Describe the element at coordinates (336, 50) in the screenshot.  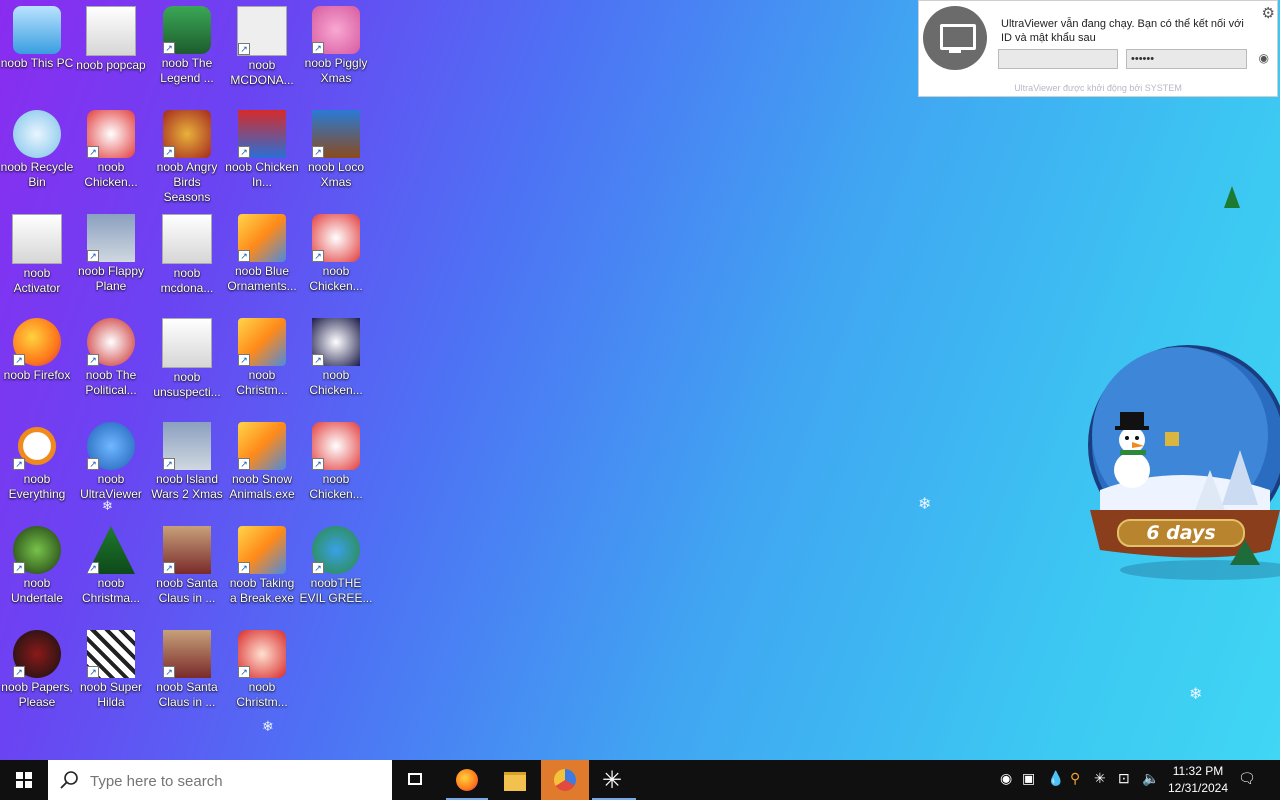
I see `desktop-icon: ↗ noob Piggly Xmas` at that location.